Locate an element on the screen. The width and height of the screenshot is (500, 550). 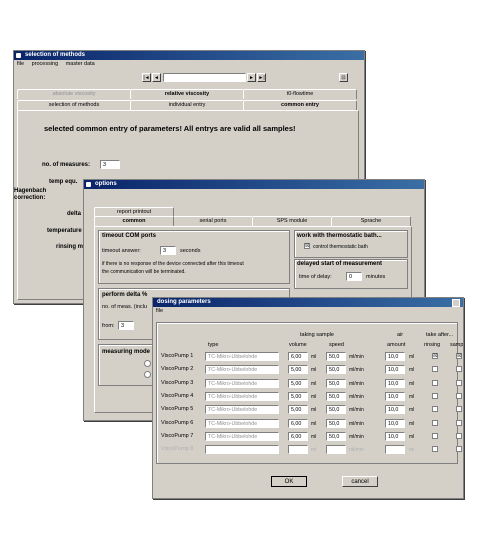
no-of-meas-label: no. of meas. (inclu is located at coordinates (124, 307).